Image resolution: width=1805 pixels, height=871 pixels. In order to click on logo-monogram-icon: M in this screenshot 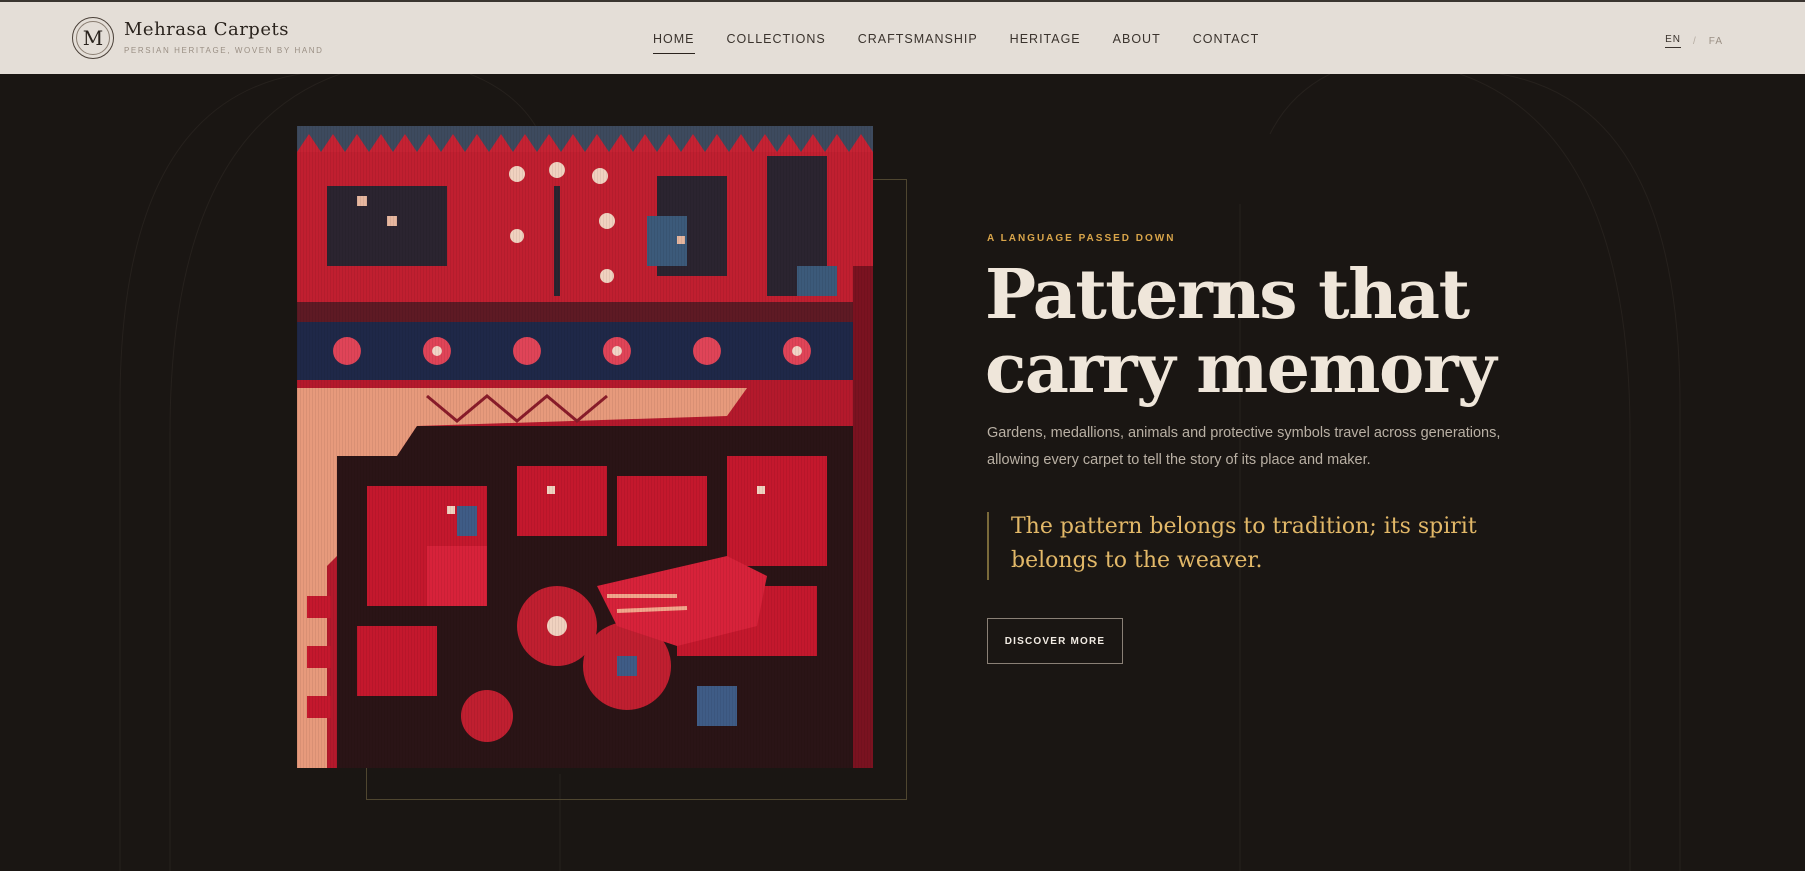, I will do `click(93, 38)`.